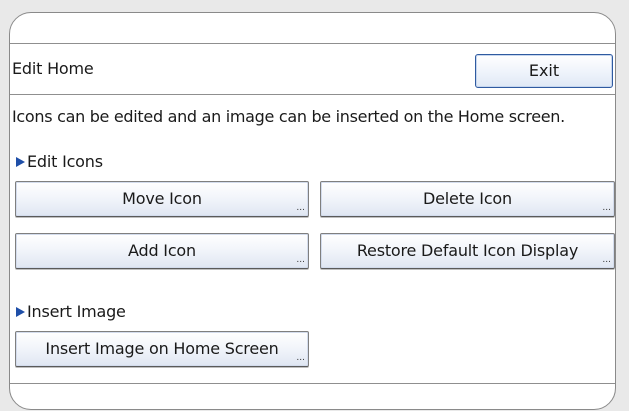  I want to click on delete-icon-button-label: Delete Icon, so click(467, 198).